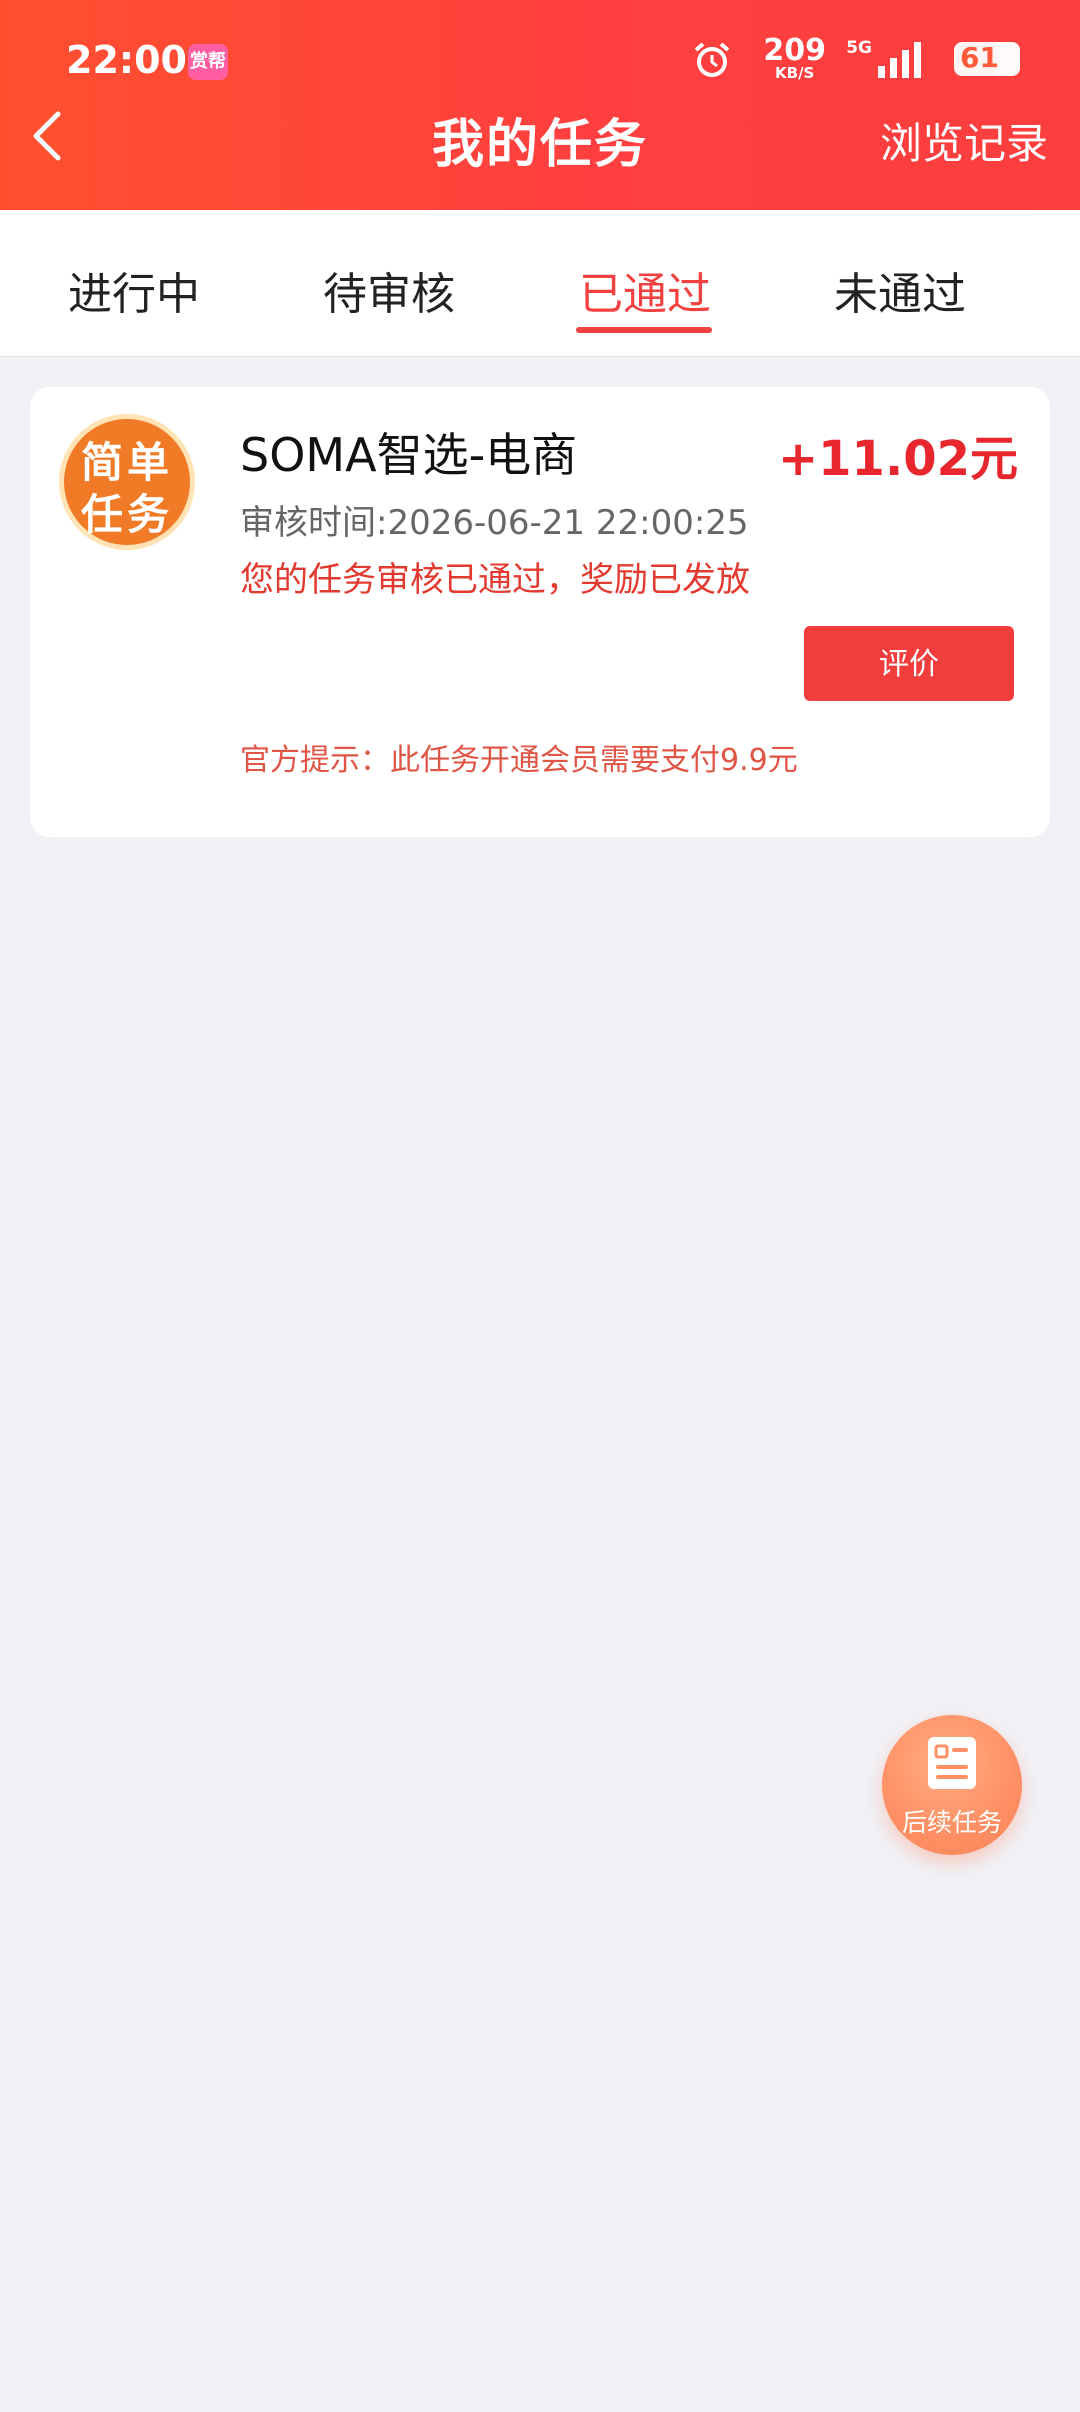  What do you see at coordinates (900, 290) in the screenshot?
I see `tab-rejected: 未通过` at bounding box center [900, 290].